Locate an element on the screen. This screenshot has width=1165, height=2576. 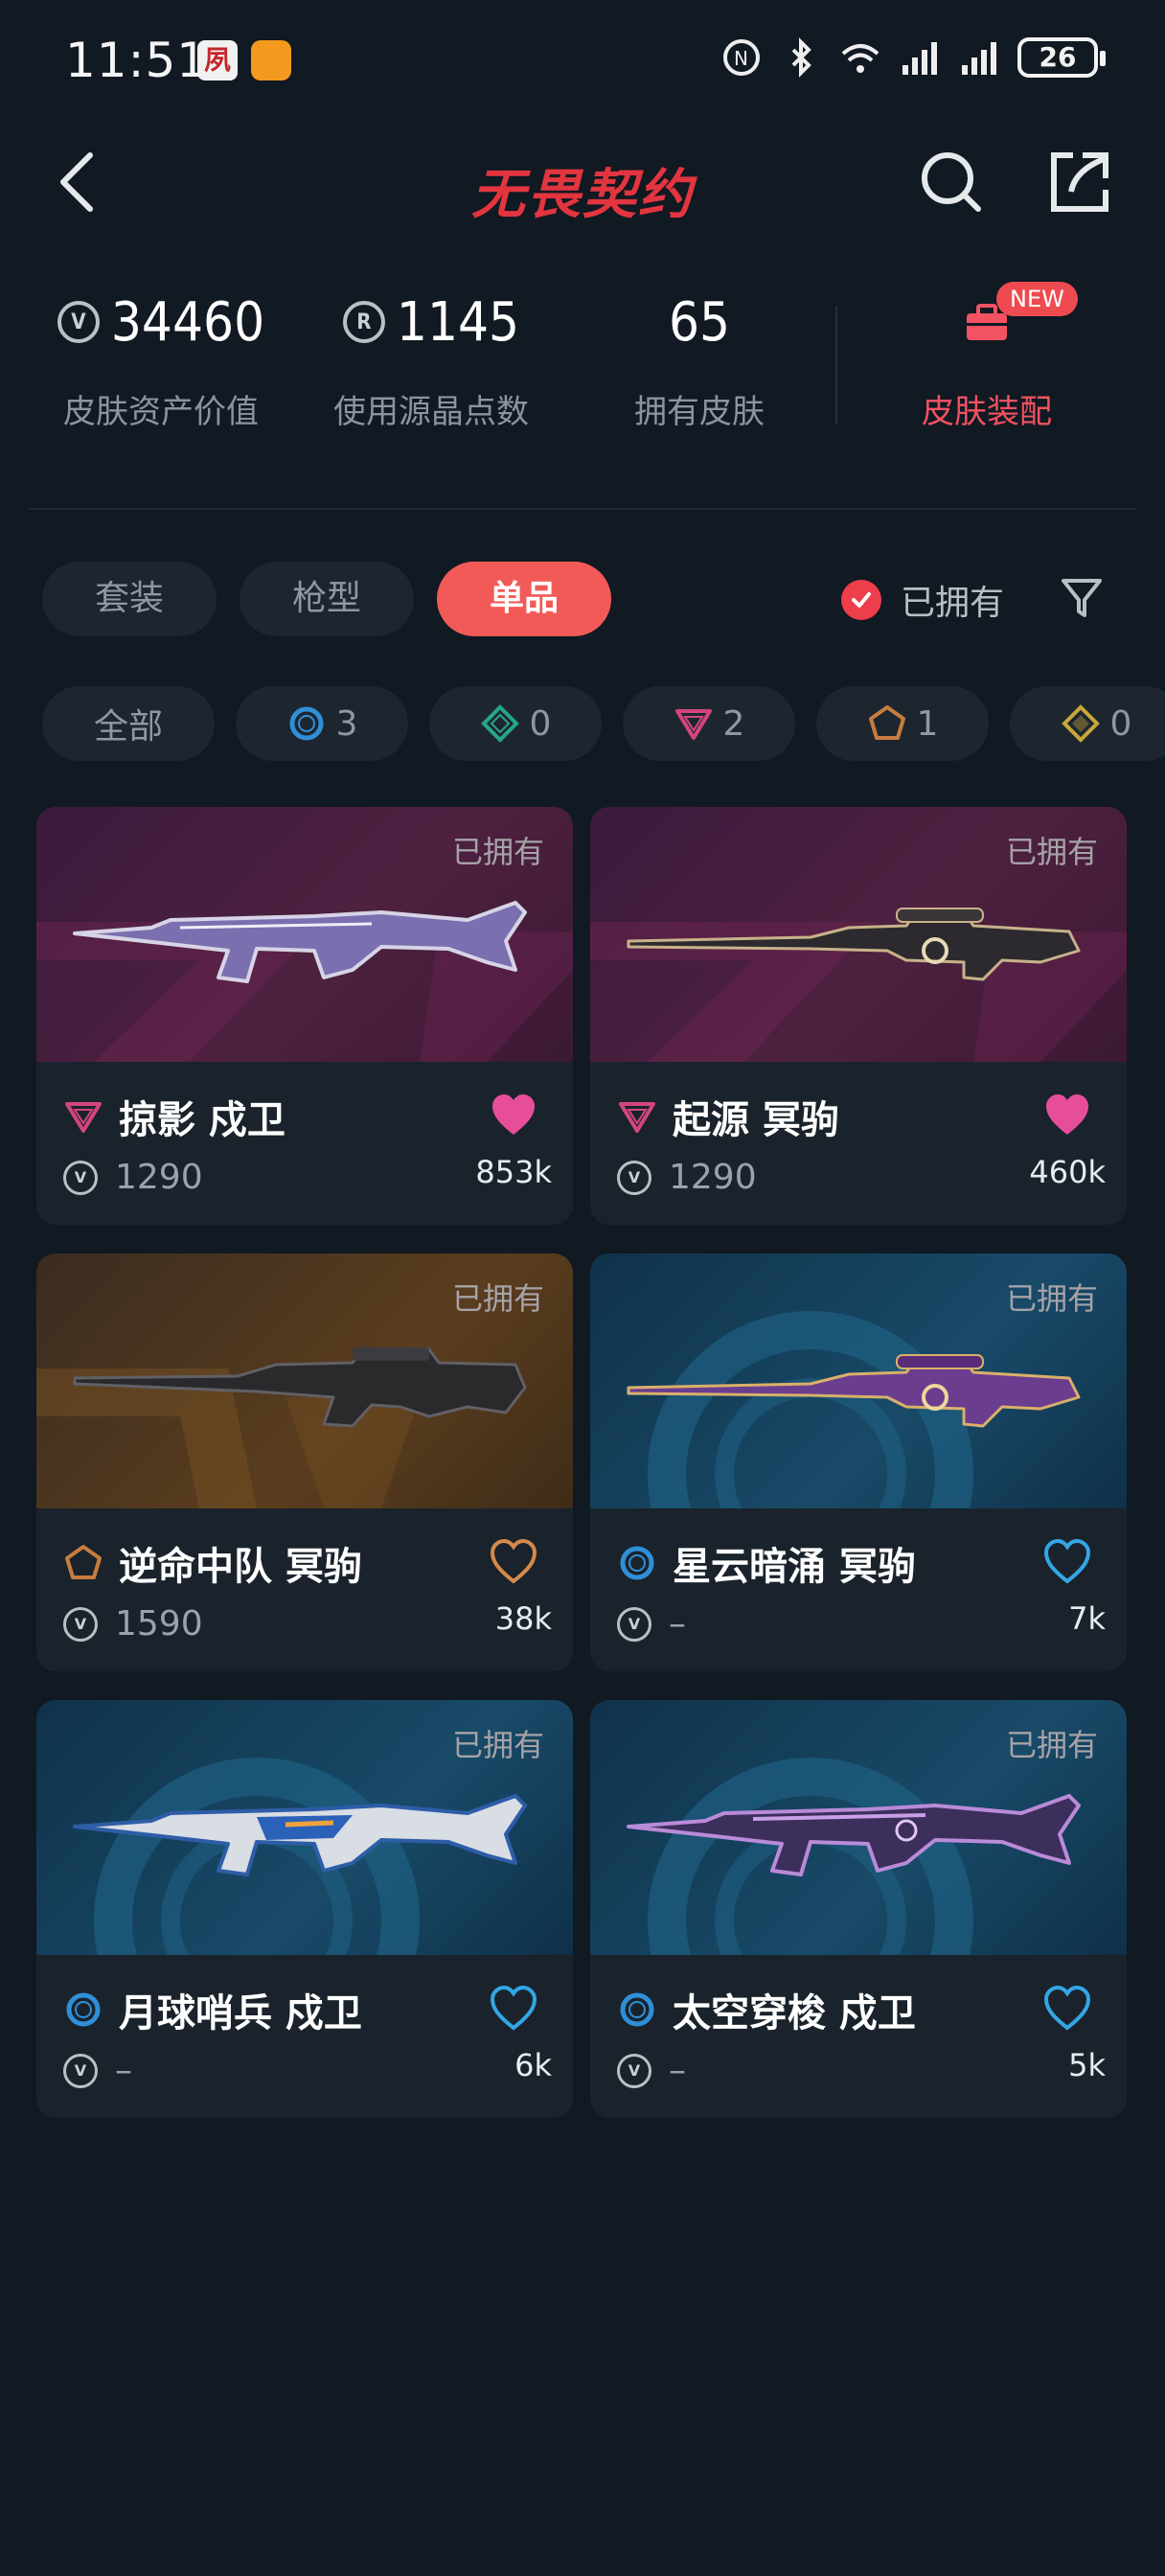
price-row: V – is located at coordinates (651, 1624).